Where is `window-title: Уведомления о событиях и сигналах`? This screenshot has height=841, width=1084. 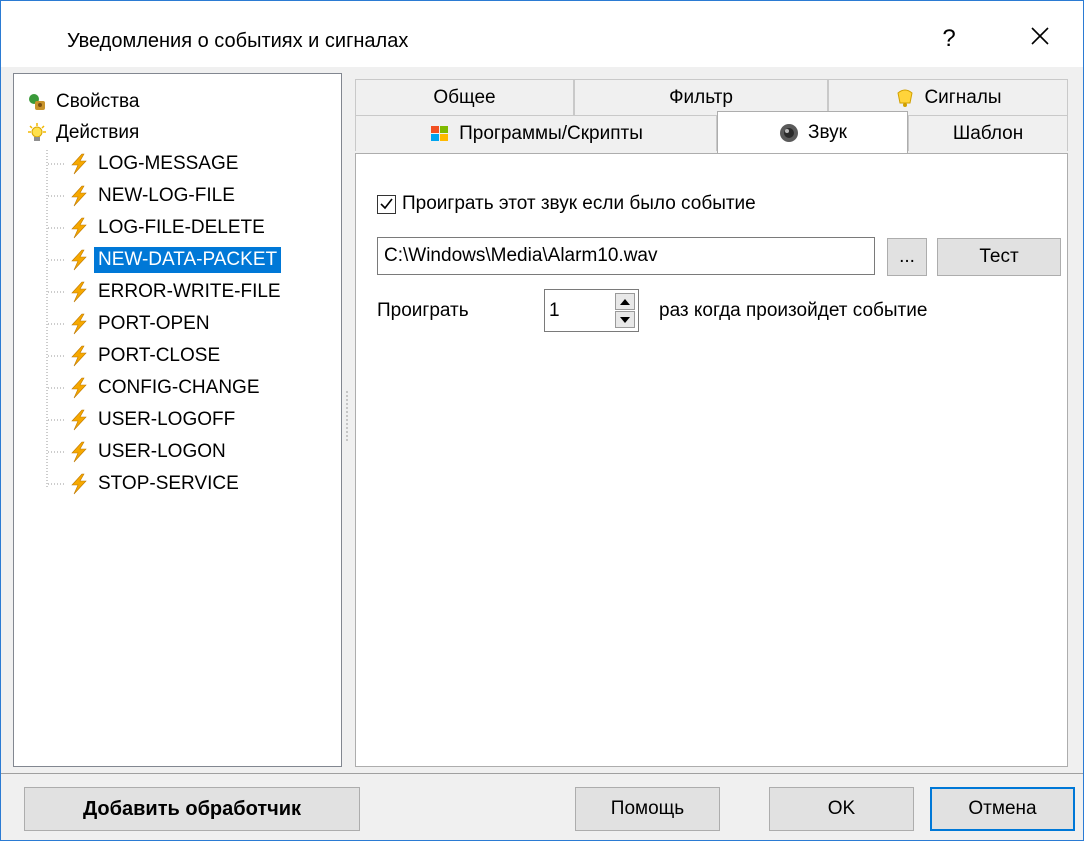 window-title: Уведомления о событиях и сигналах is located at coordinates (238, 41).